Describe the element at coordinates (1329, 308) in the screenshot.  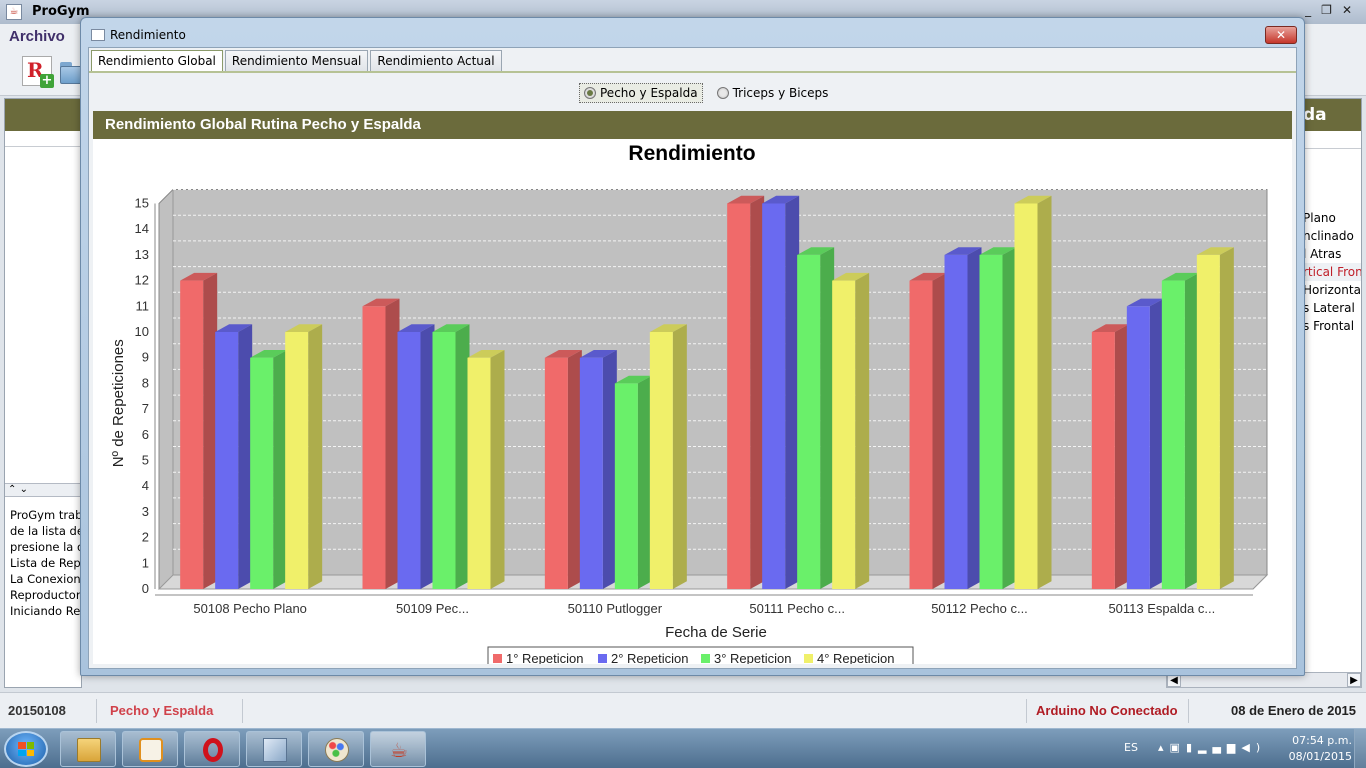
I see `exercise-list-item: s Lateral` at that location.